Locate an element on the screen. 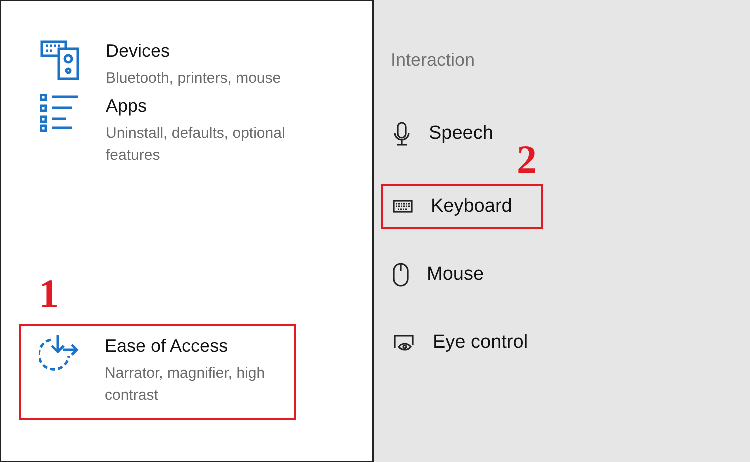  category-description: Narrator, magnifier, high contrast is located at coordinates (185, 385).